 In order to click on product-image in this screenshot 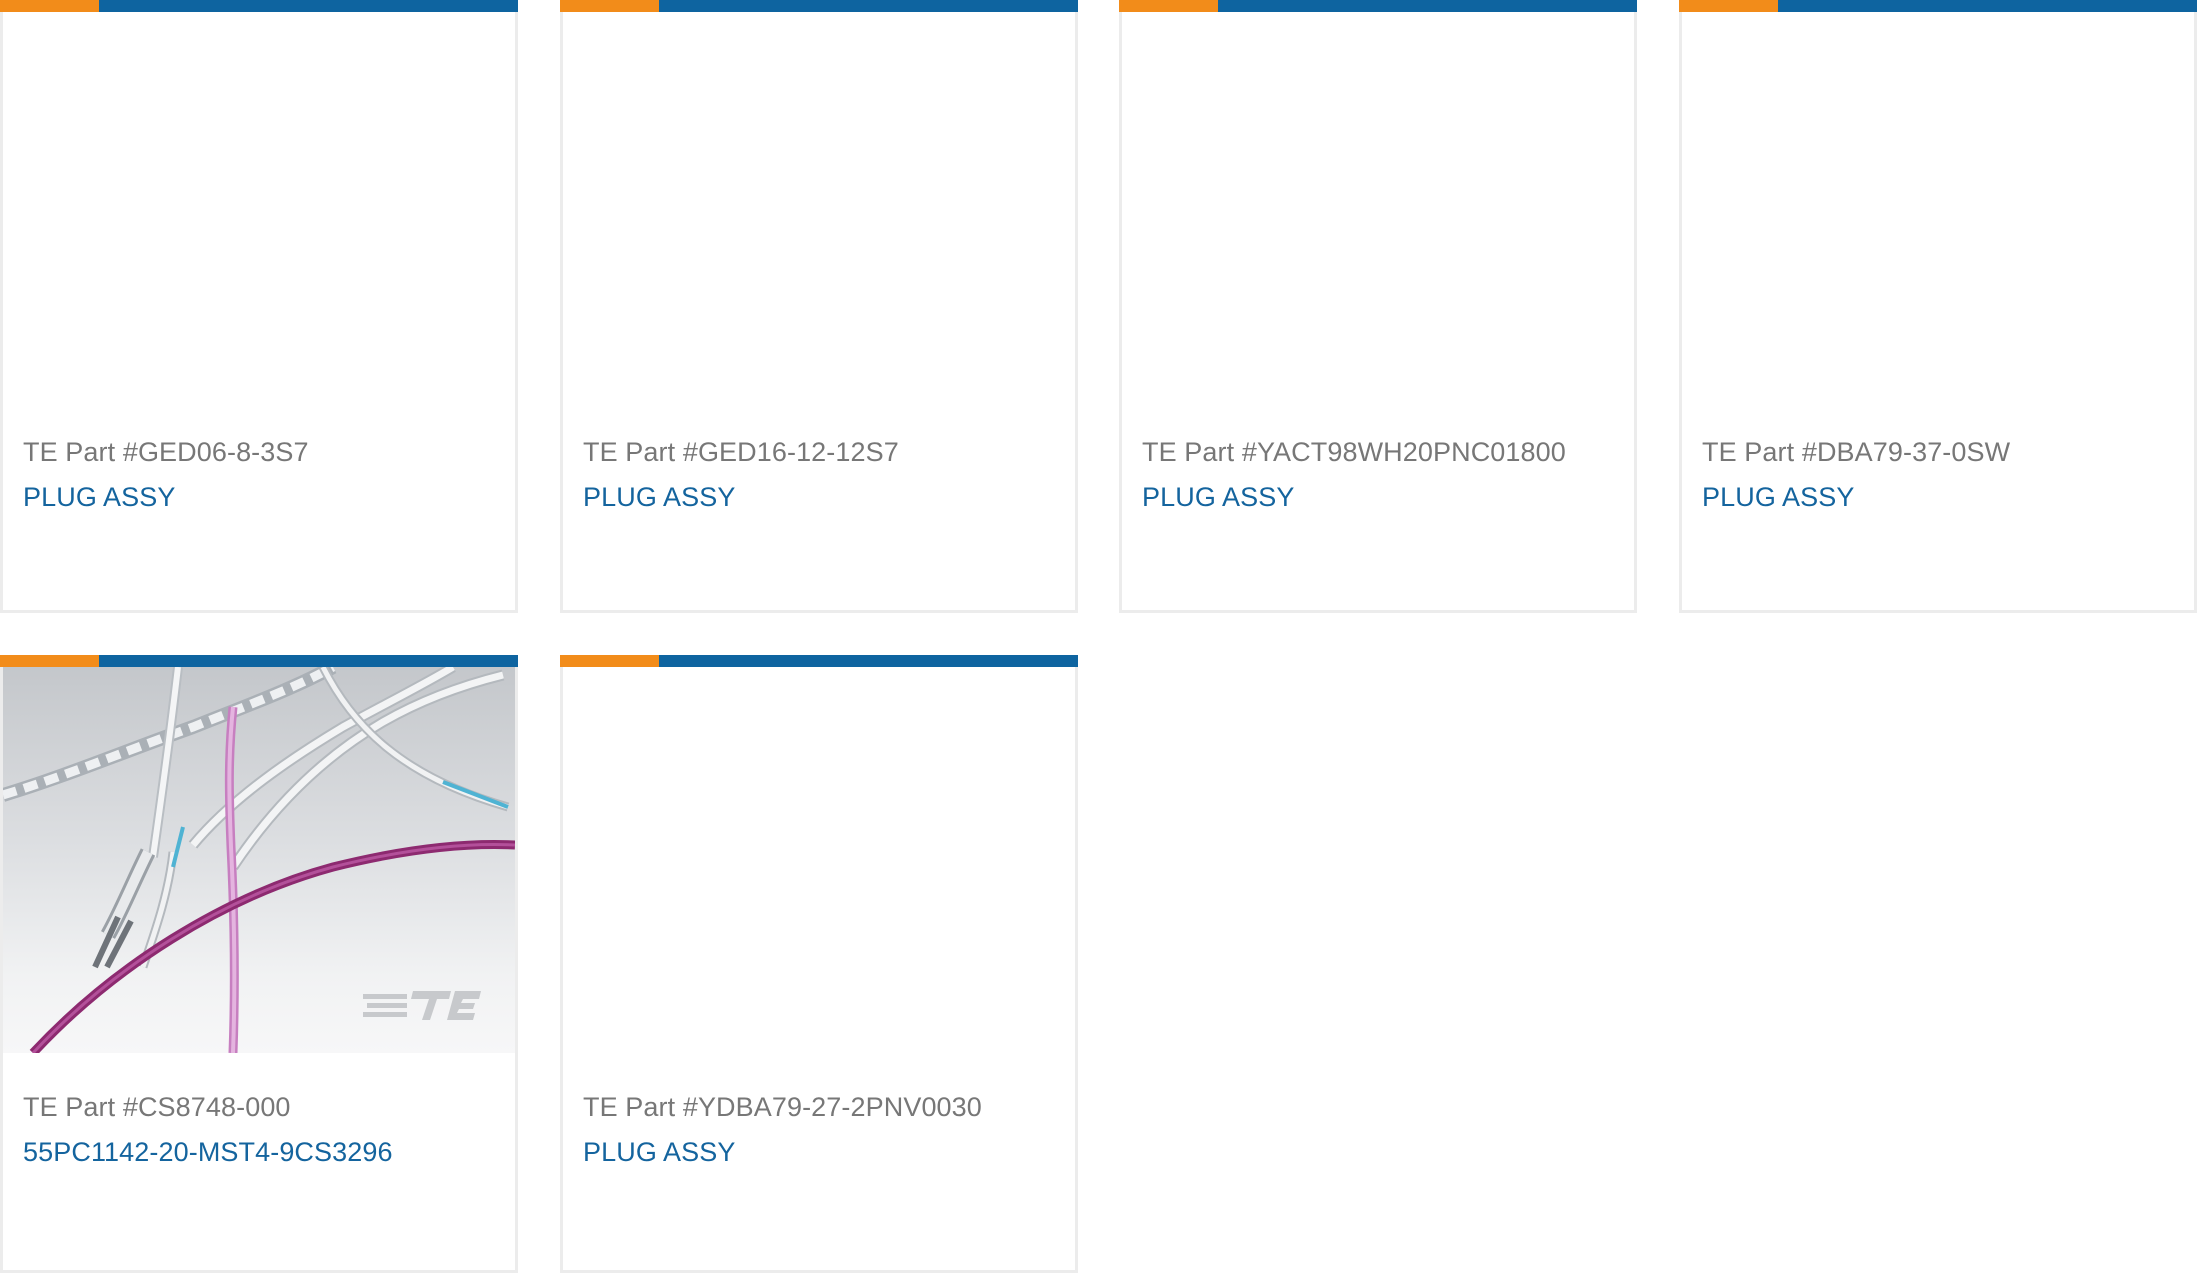, I will do `click(259, 860)`.